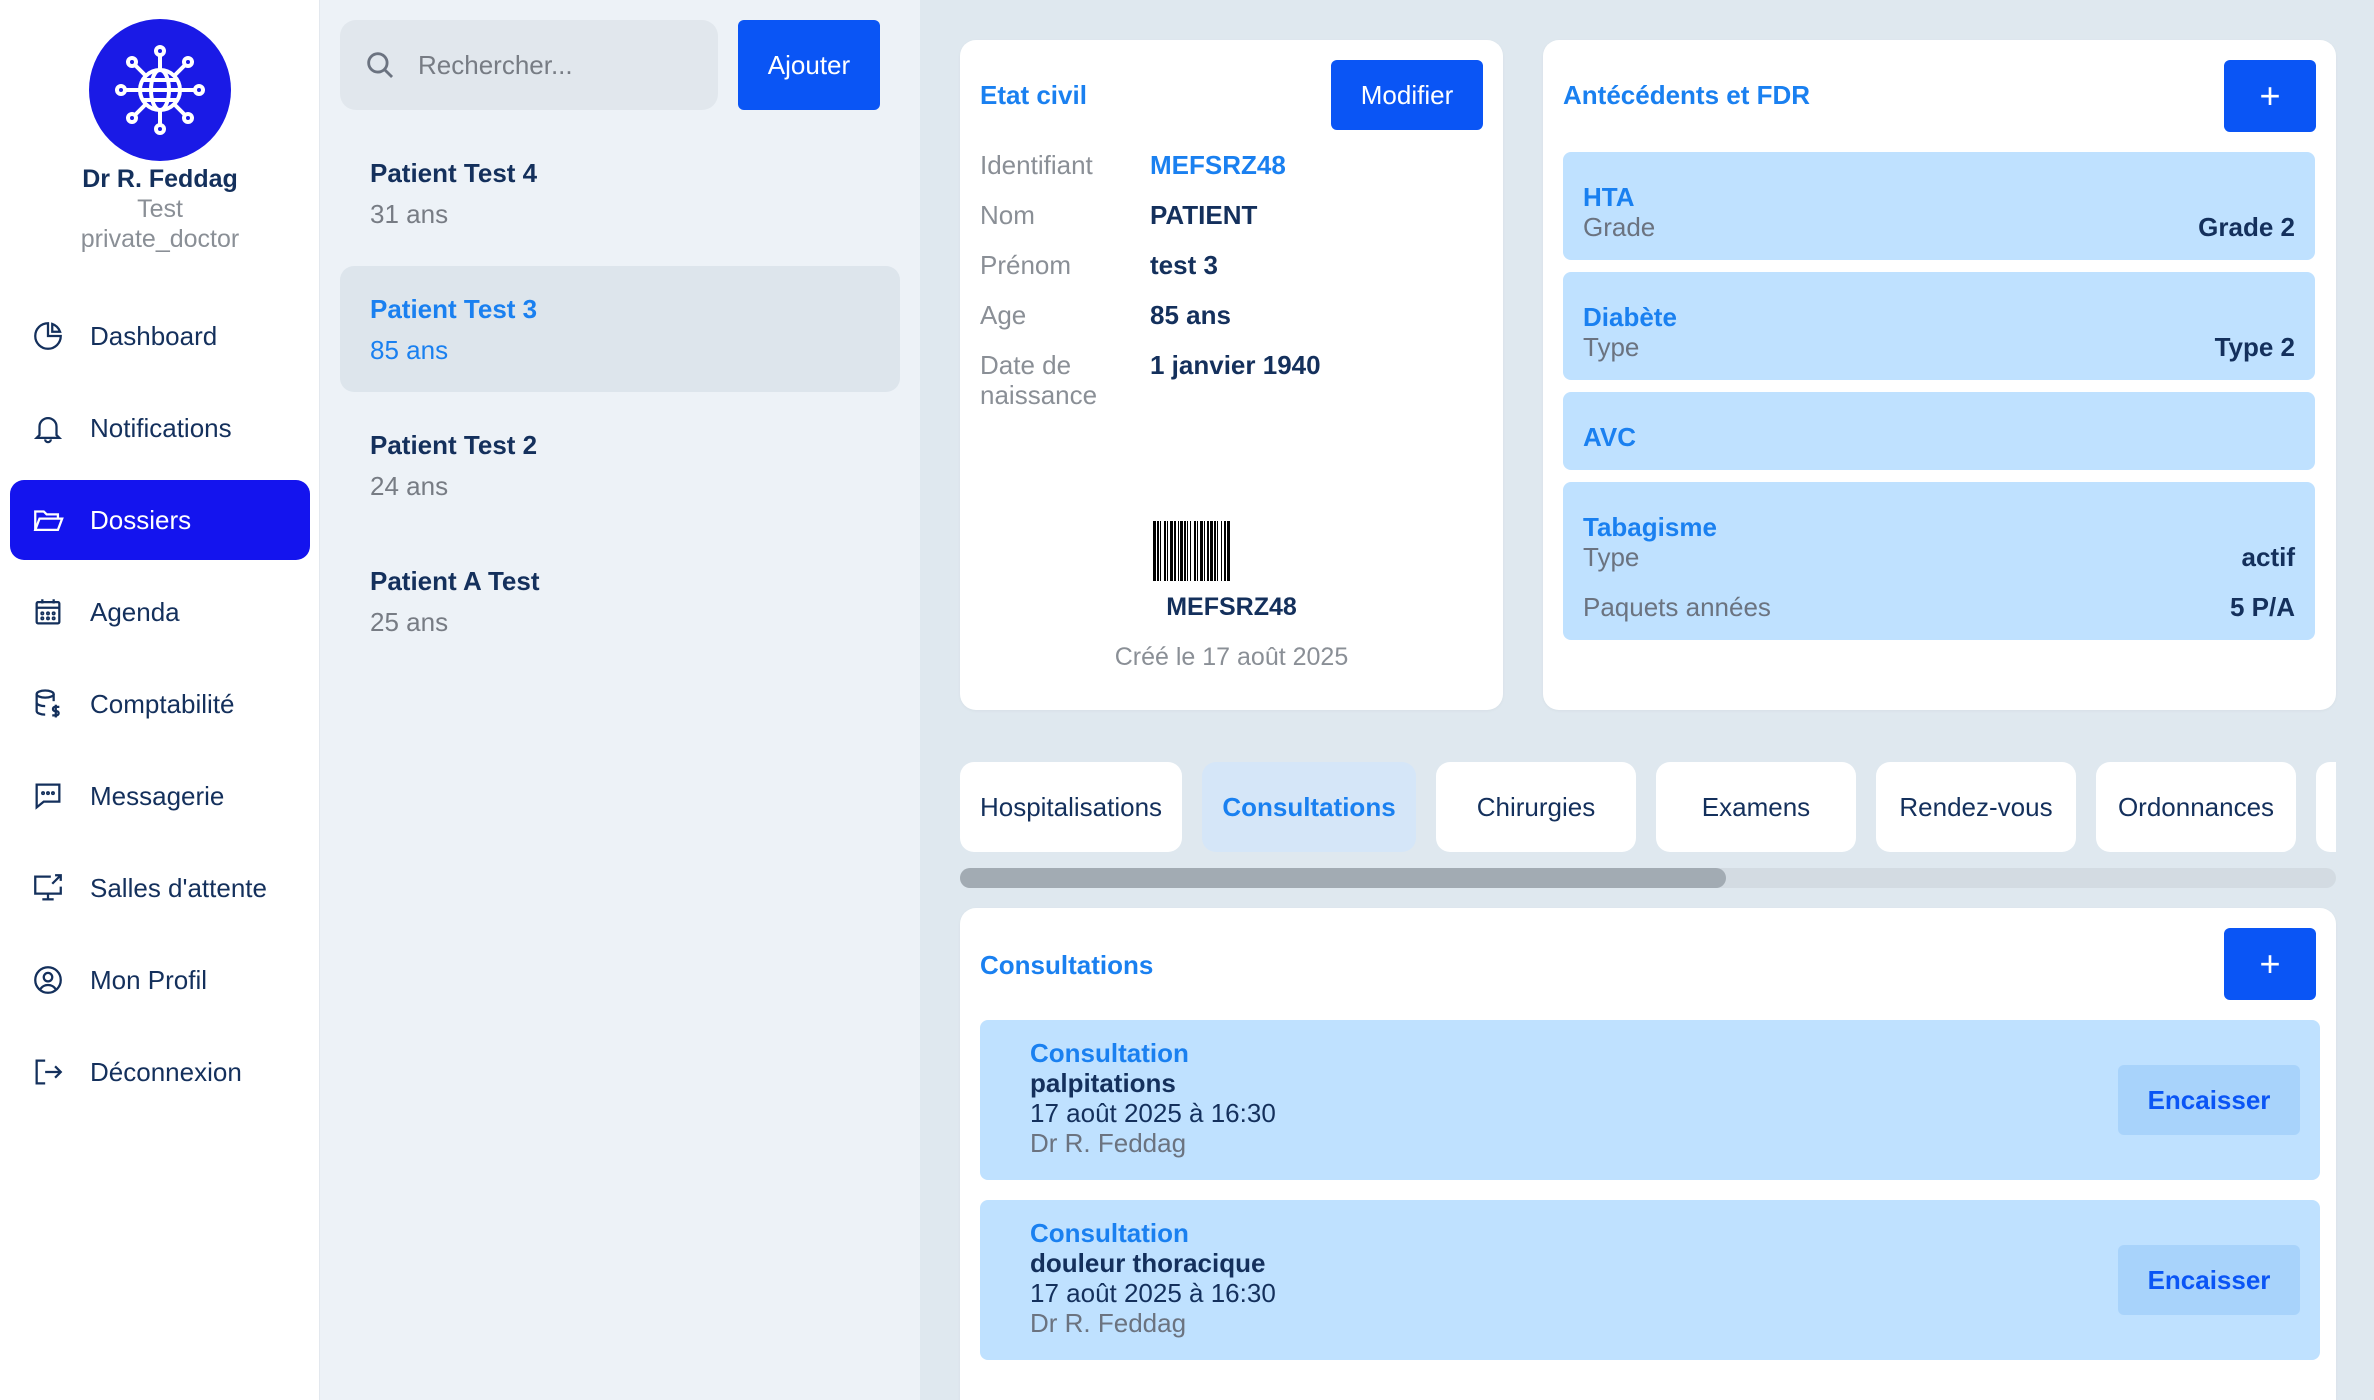  Describe the element at coordinates (1003, 315) in the screenshot. I see `field-label: Age` at that location.